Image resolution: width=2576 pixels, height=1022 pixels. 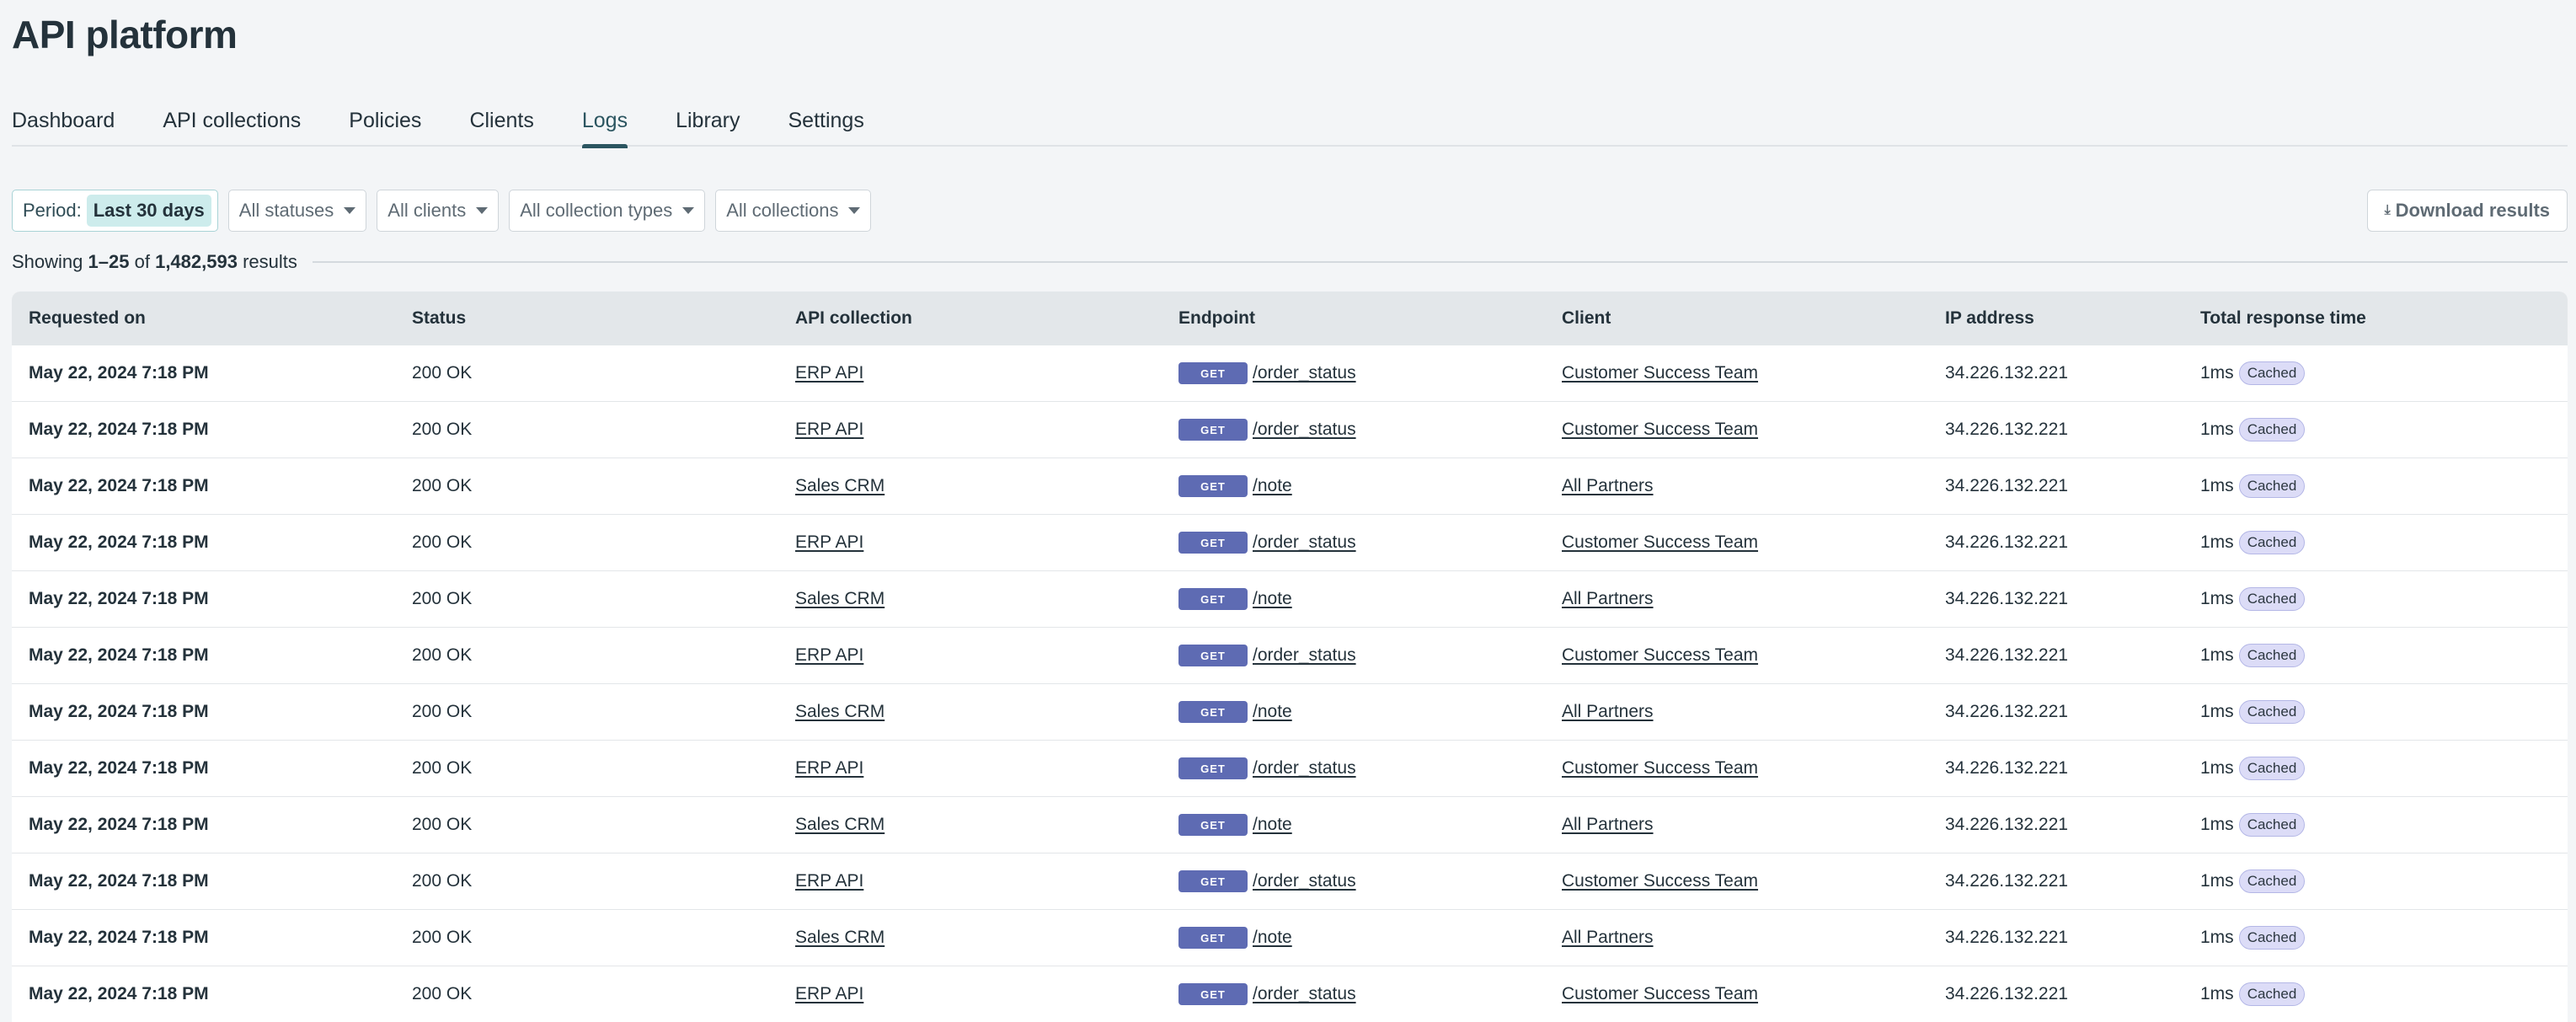 I want to click on period-filter: Period: Last 30 days, so click(x=115, y=211).